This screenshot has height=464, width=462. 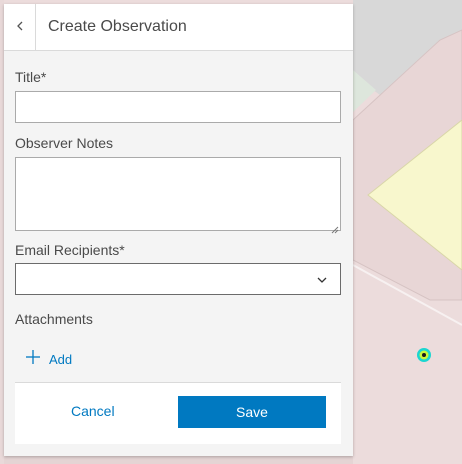 I want to click on panel-title: Create Observation, so click(x=117, y=26).